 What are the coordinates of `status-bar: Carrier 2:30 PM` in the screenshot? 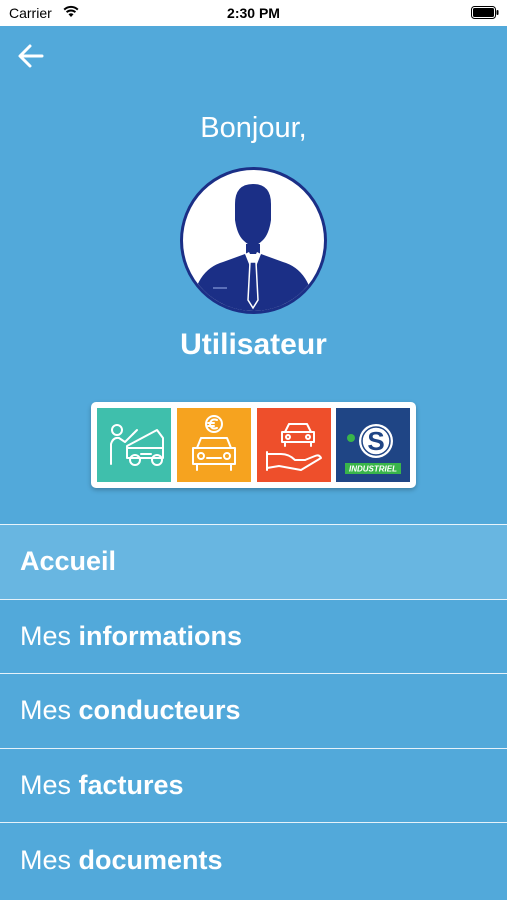 It's located at (253, 13).